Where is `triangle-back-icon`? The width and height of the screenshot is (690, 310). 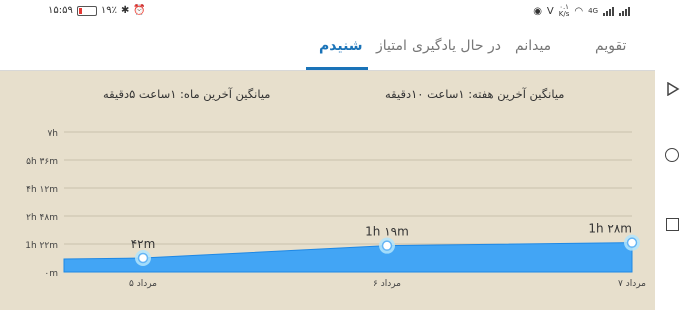
triangle-back-icon is located at coordinates (673, 89).